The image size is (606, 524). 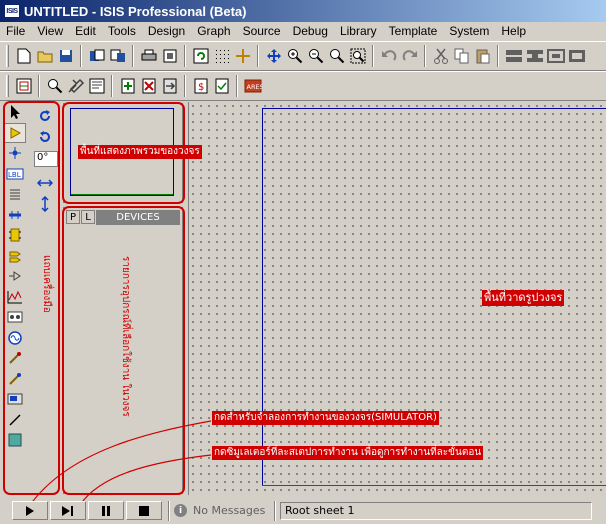 What do you see at coordinates (325, 418) in the screenshot?
I see `simulator-annotation: กดสำหรับจำลองการทำงานของวงจร(SIMULATOR)` at bounding box center [325, 418].